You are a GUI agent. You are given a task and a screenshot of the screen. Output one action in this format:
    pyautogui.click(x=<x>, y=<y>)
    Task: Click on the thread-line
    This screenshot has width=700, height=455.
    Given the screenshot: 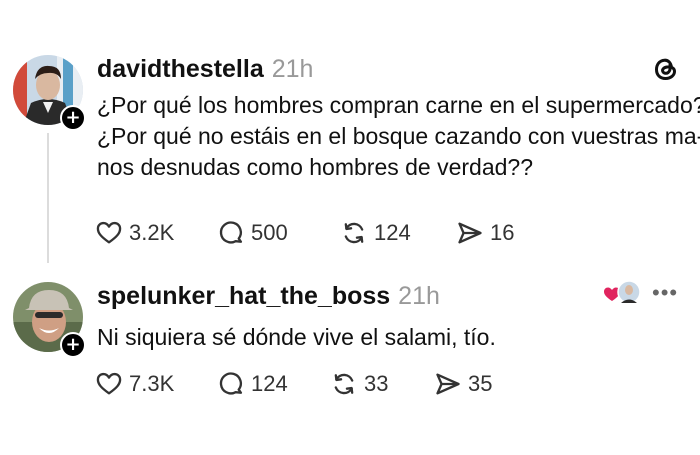 What is the action you would take?
    pyautogui.click(x=48, y=198)
    